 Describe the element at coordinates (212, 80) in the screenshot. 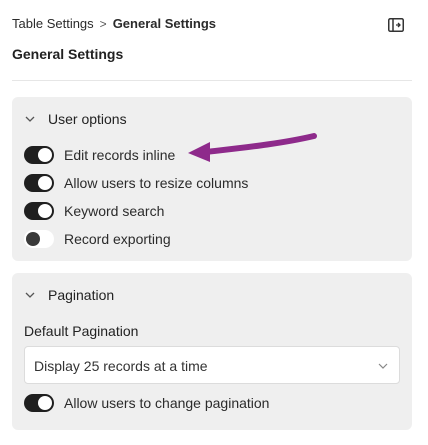

I see `divider` at that location.